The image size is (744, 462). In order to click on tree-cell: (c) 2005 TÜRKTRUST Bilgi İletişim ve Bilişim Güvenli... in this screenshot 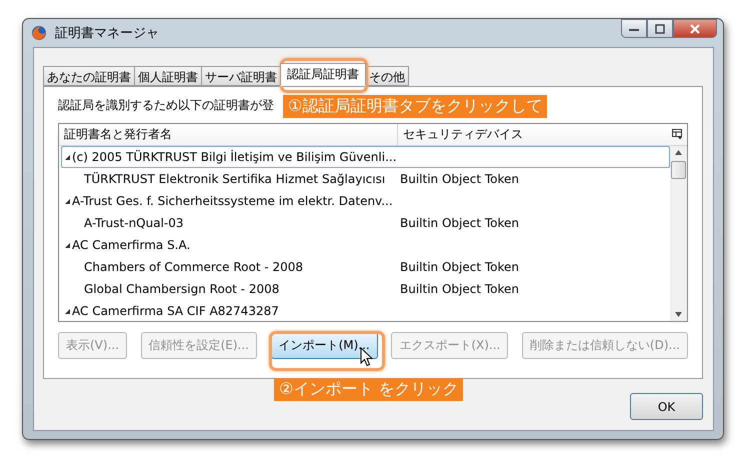, I will do `click(234, 157)`.